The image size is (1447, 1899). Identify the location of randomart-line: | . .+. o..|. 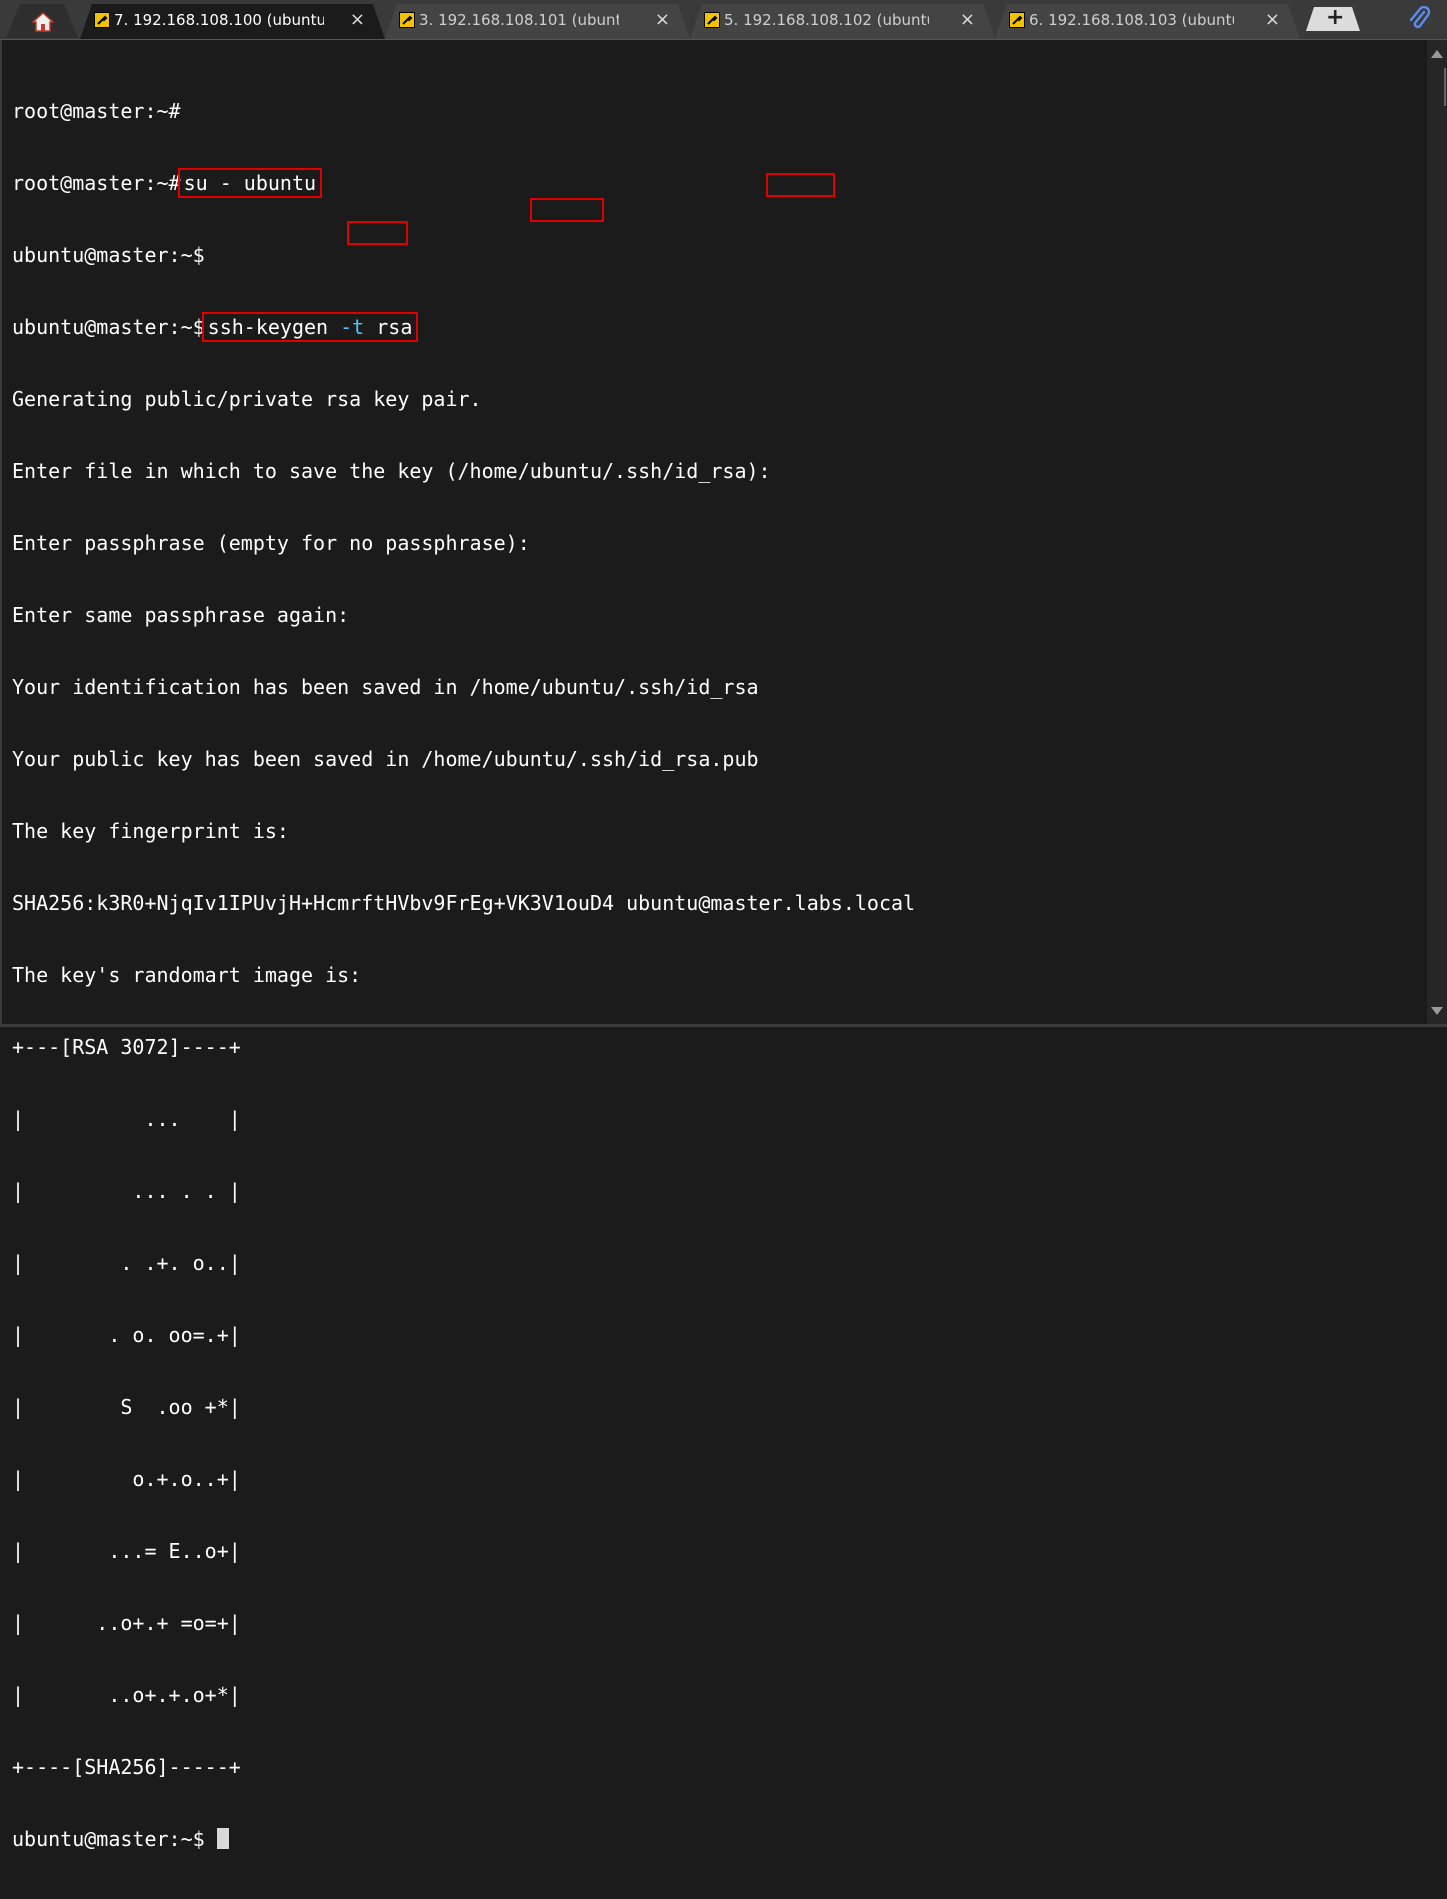
(126, 1263).